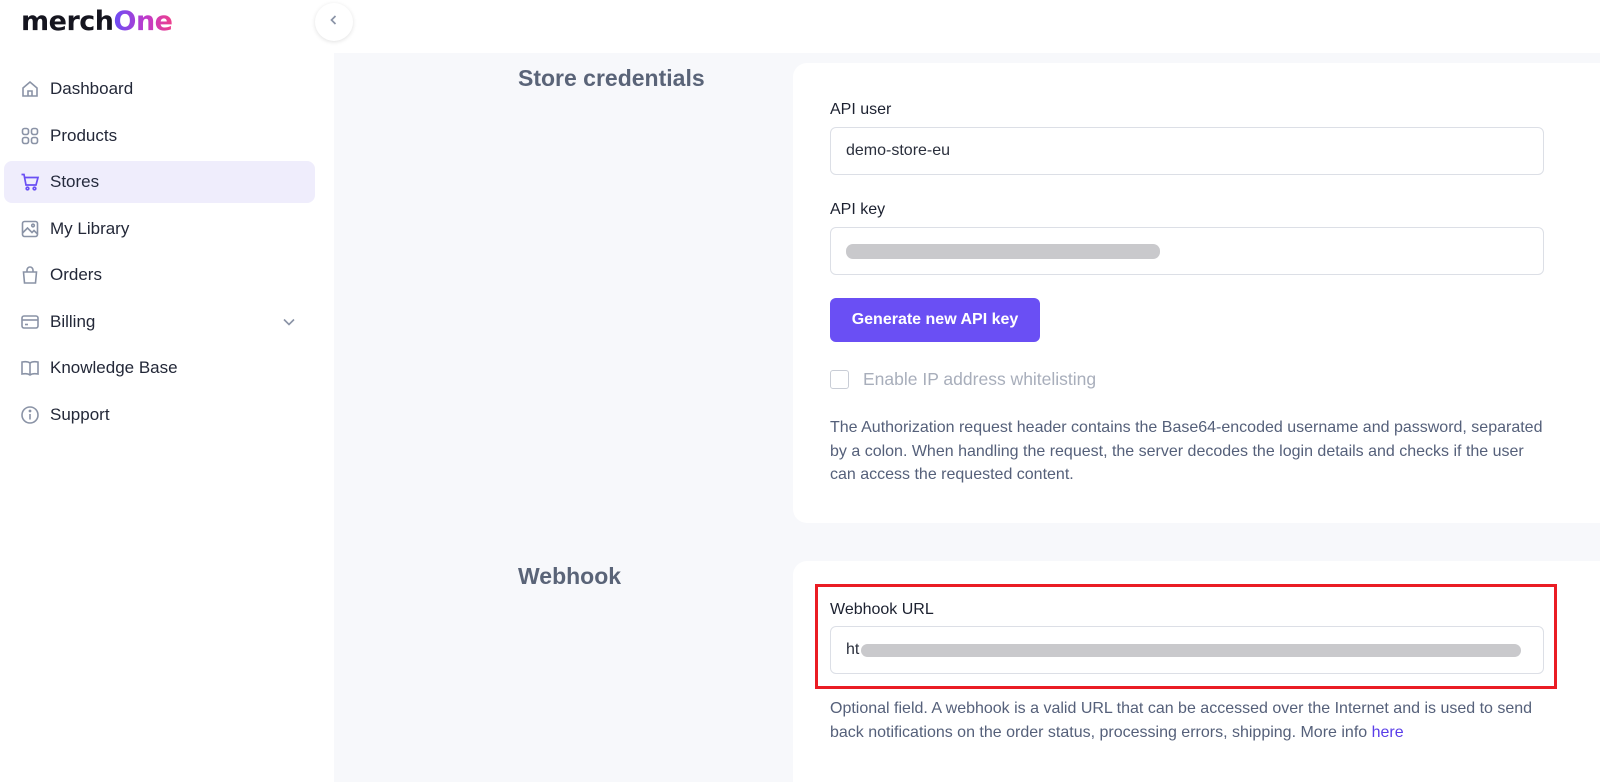 This screenshot has width=1600, height=782. I want to click on merchone-logo: merchOne, so click(97, 21).